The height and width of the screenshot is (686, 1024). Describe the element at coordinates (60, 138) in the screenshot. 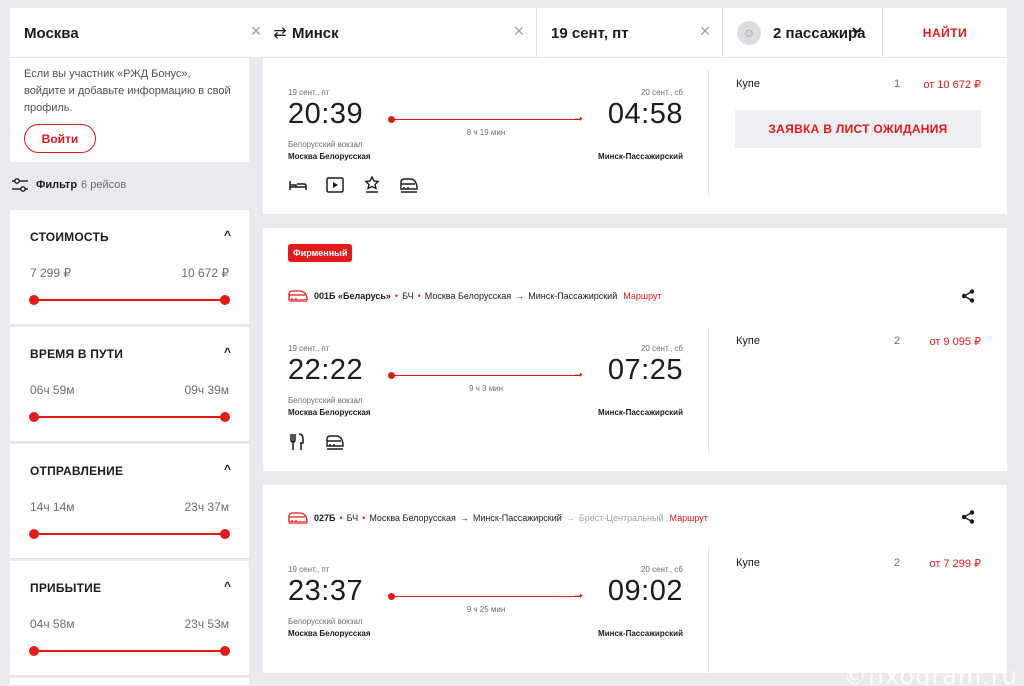

I see `login-button: Войти` at that location.